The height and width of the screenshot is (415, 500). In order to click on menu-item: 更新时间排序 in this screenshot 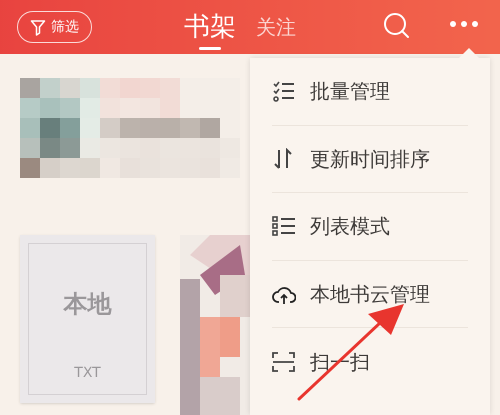, I will do `click(370, 159)`.